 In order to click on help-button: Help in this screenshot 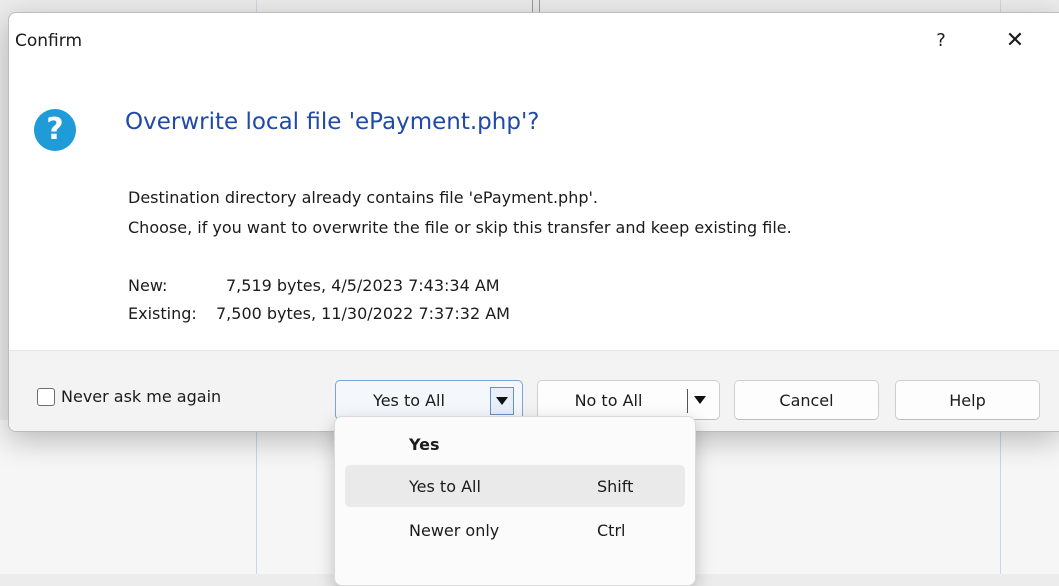, I will do `click(967, 400)`.